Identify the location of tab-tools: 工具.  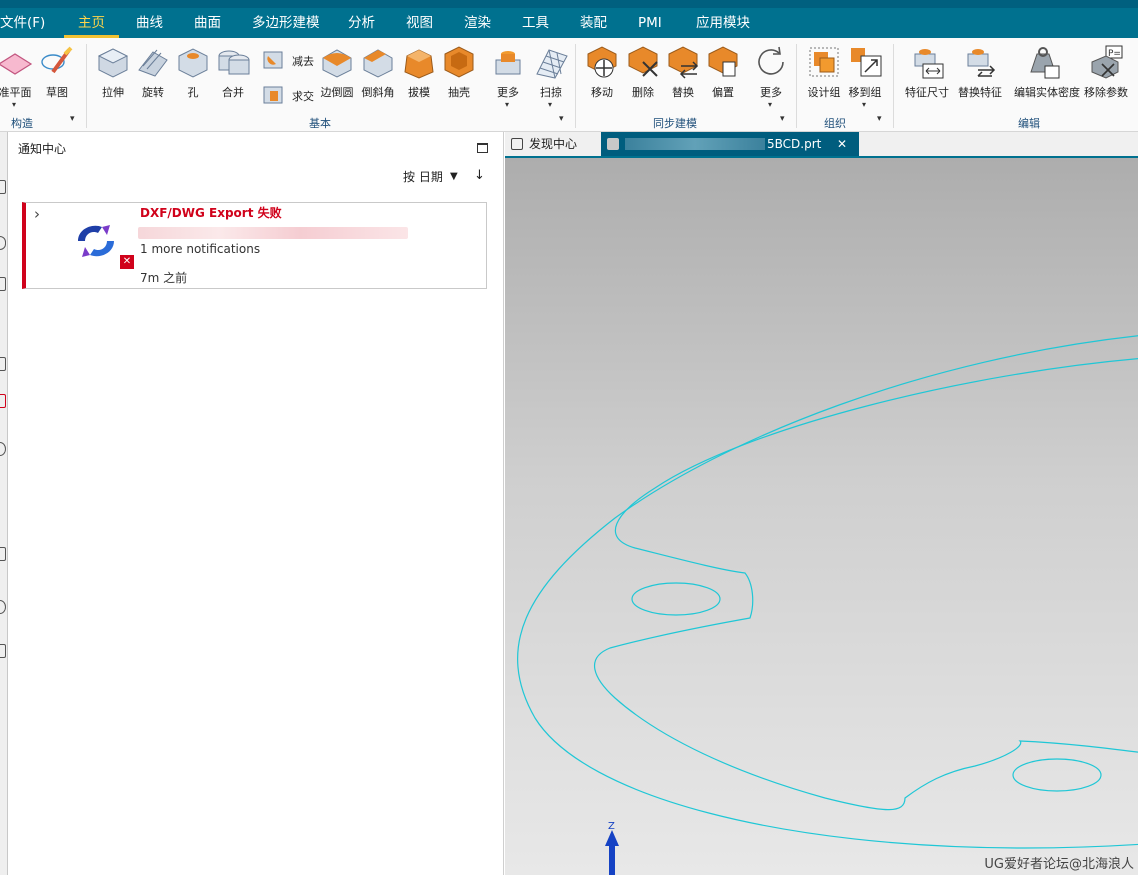
(535, 23).